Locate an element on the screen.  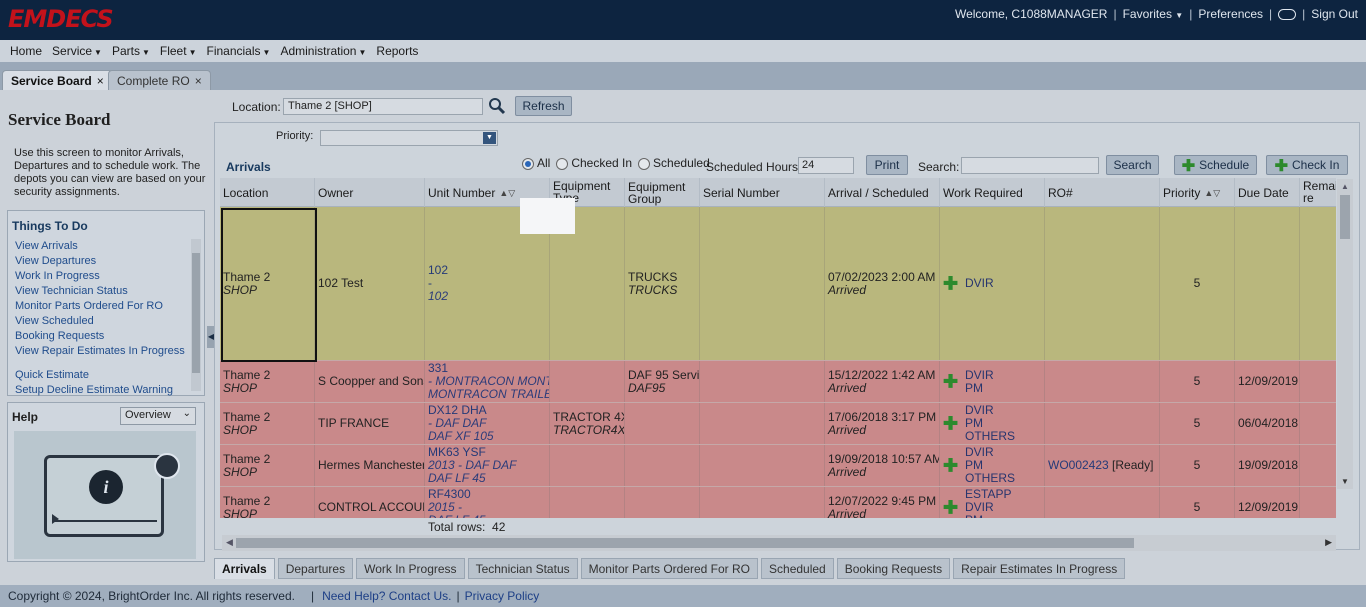
todo-link: View Arrivals is located at coordinates (100, 246).